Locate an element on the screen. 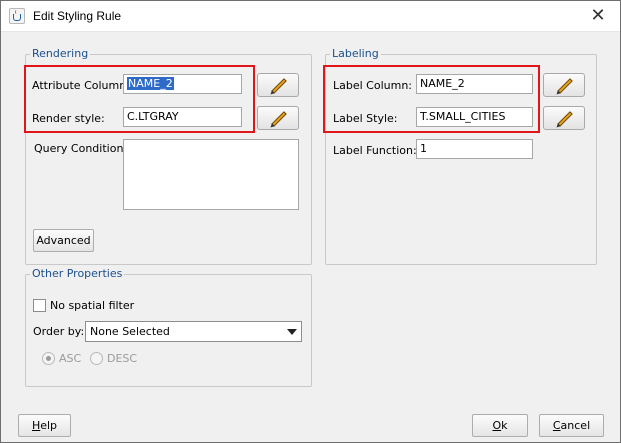 This screenshot has width=621, height=443. ok-label: k is located at coordinates (504, 425).